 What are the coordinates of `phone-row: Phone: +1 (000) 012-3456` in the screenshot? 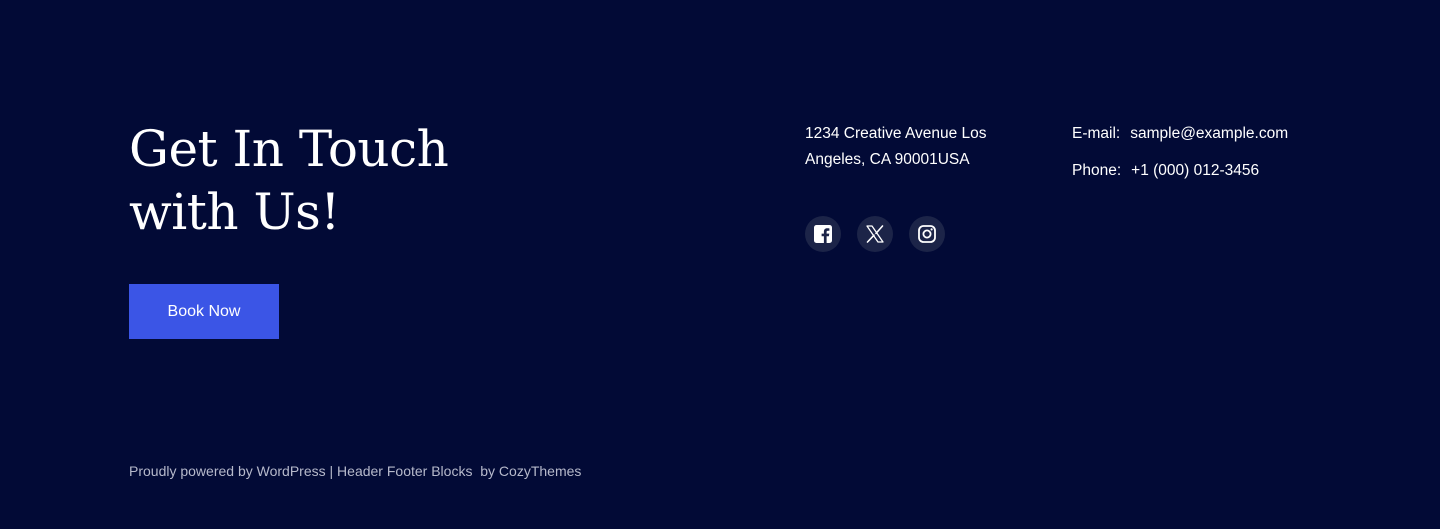 It's located at (1232, 171).